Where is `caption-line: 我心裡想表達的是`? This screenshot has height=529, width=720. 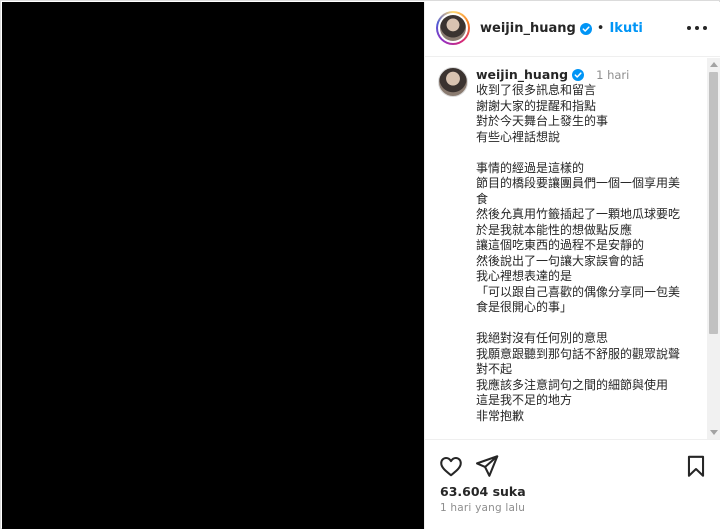
caption-line: 我心裡想表達的是 is located at coordinates (524, 276).